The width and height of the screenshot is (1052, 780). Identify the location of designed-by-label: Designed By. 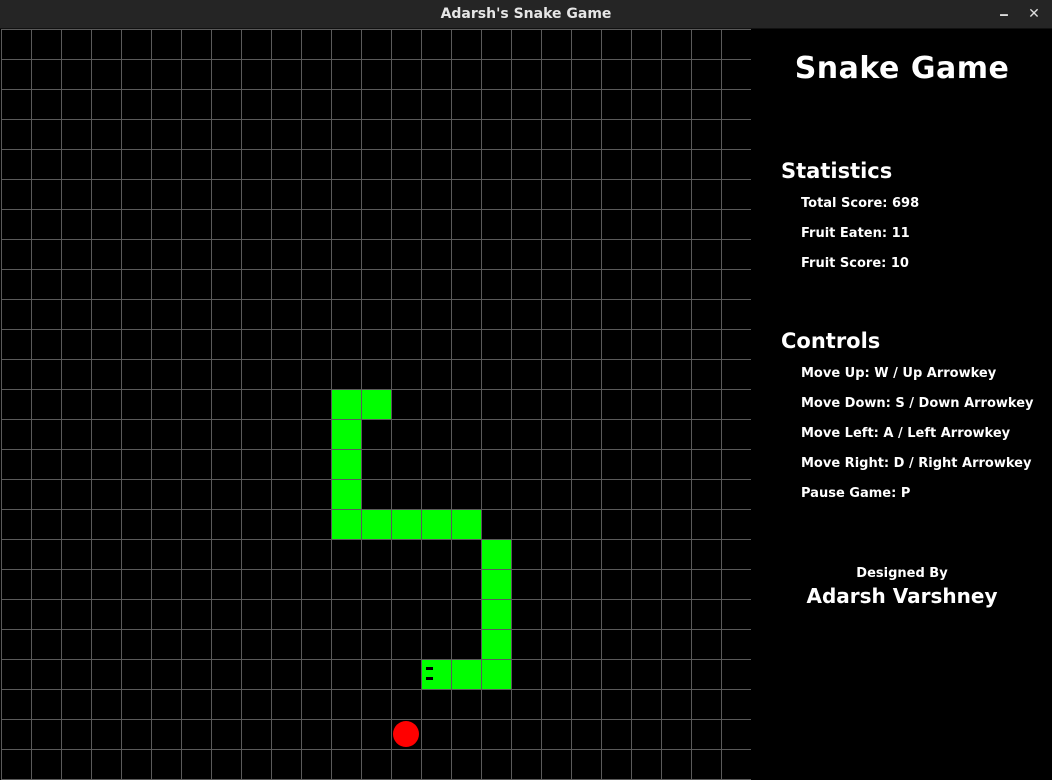
(902, 573).